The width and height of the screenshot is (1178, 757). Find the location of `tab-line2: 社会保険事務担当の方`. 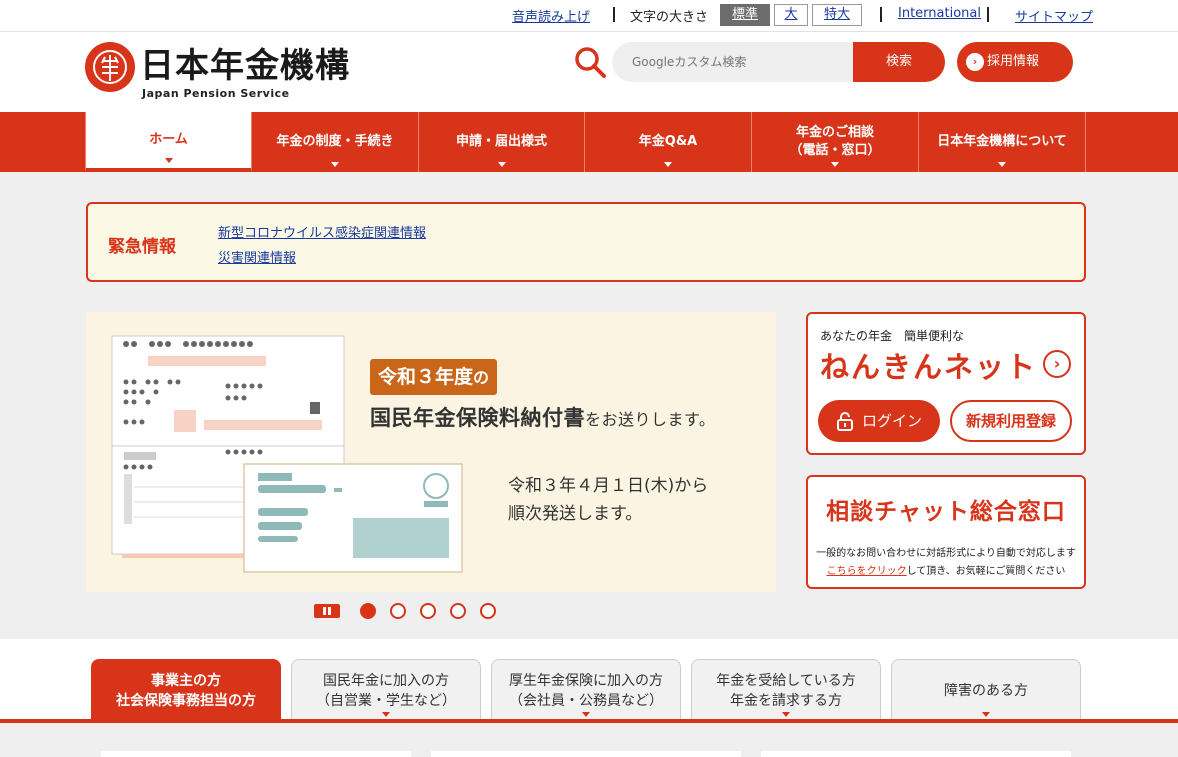

tab-line2: 社会保険事務担当の方 is located at coordinates (186, 700).